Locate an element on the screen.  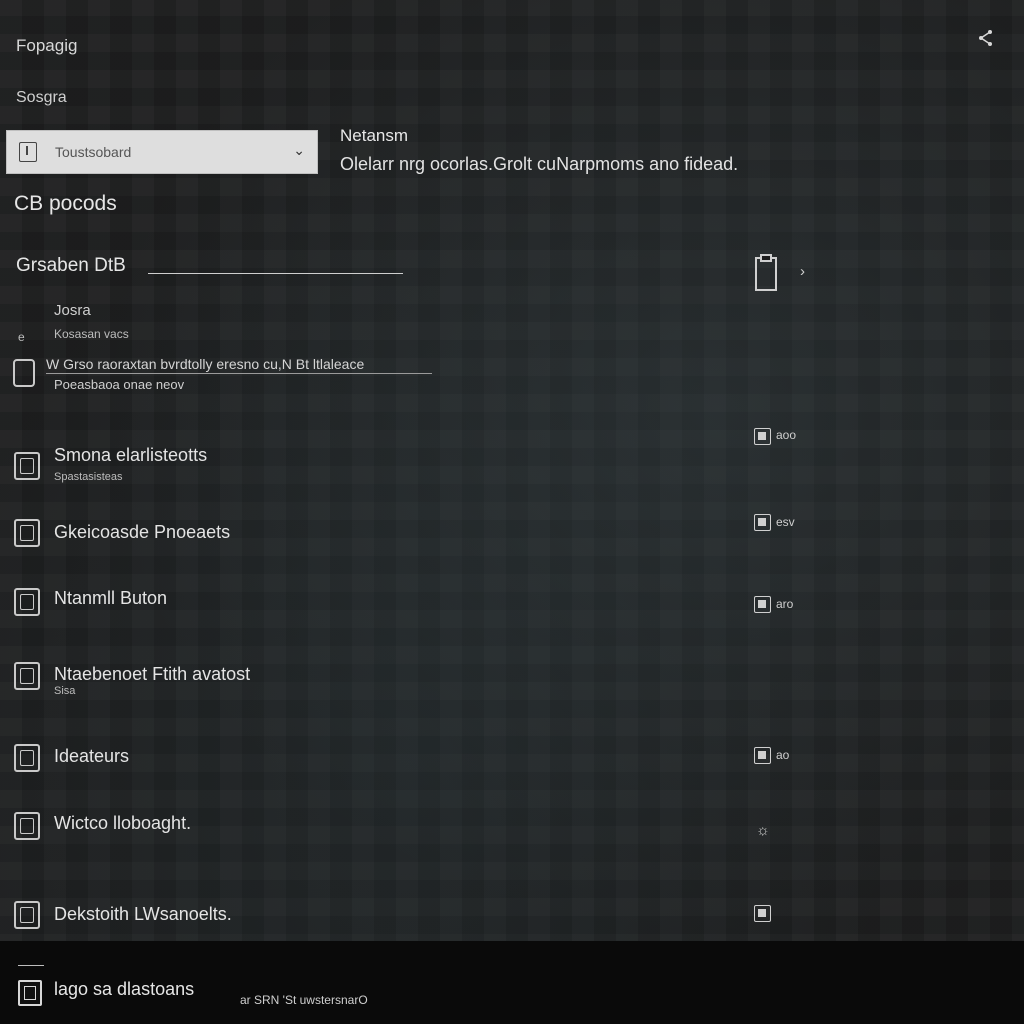
bottom-label: lago sa dlastoans is located at coordinates (124, 989).